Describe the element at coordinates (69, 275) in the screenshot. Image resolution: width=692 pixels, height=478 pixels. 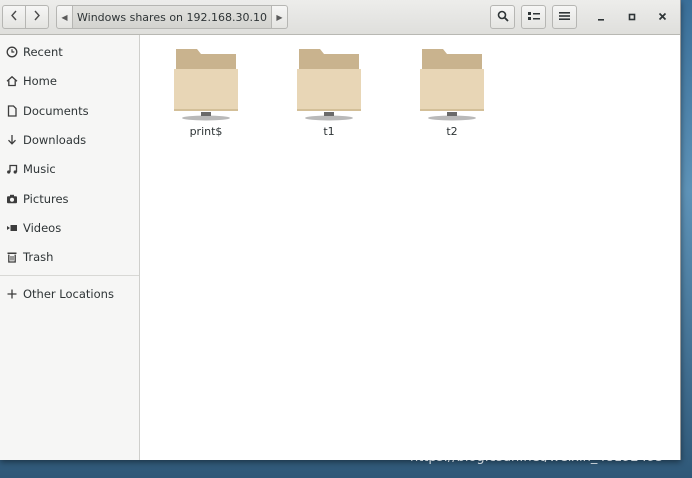
I see `sidebar-divider` at that location.